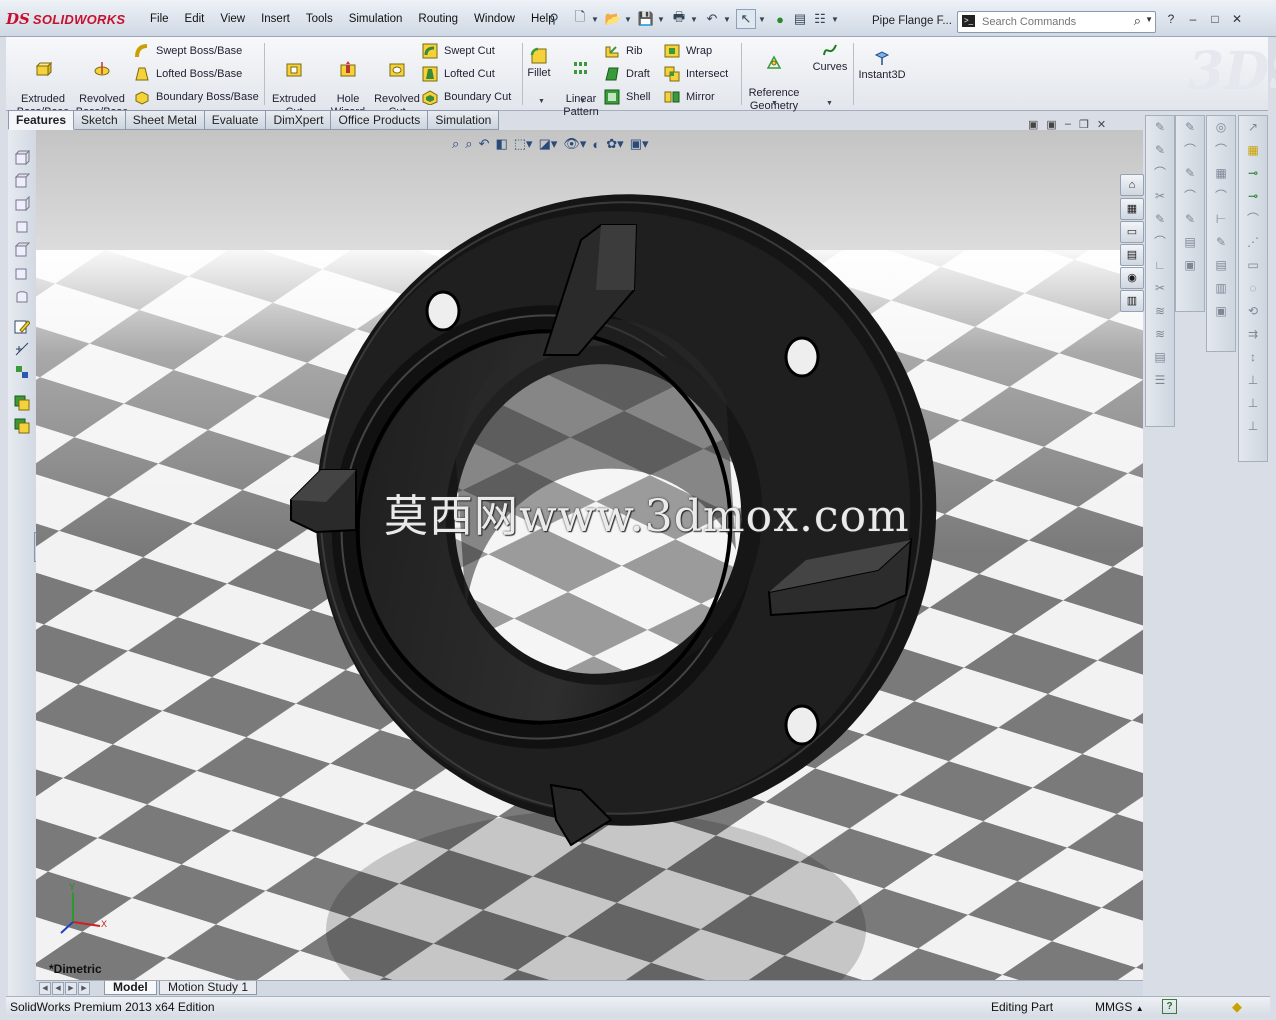  I want to click on mirror-button: Mirror, so click(689, 97).